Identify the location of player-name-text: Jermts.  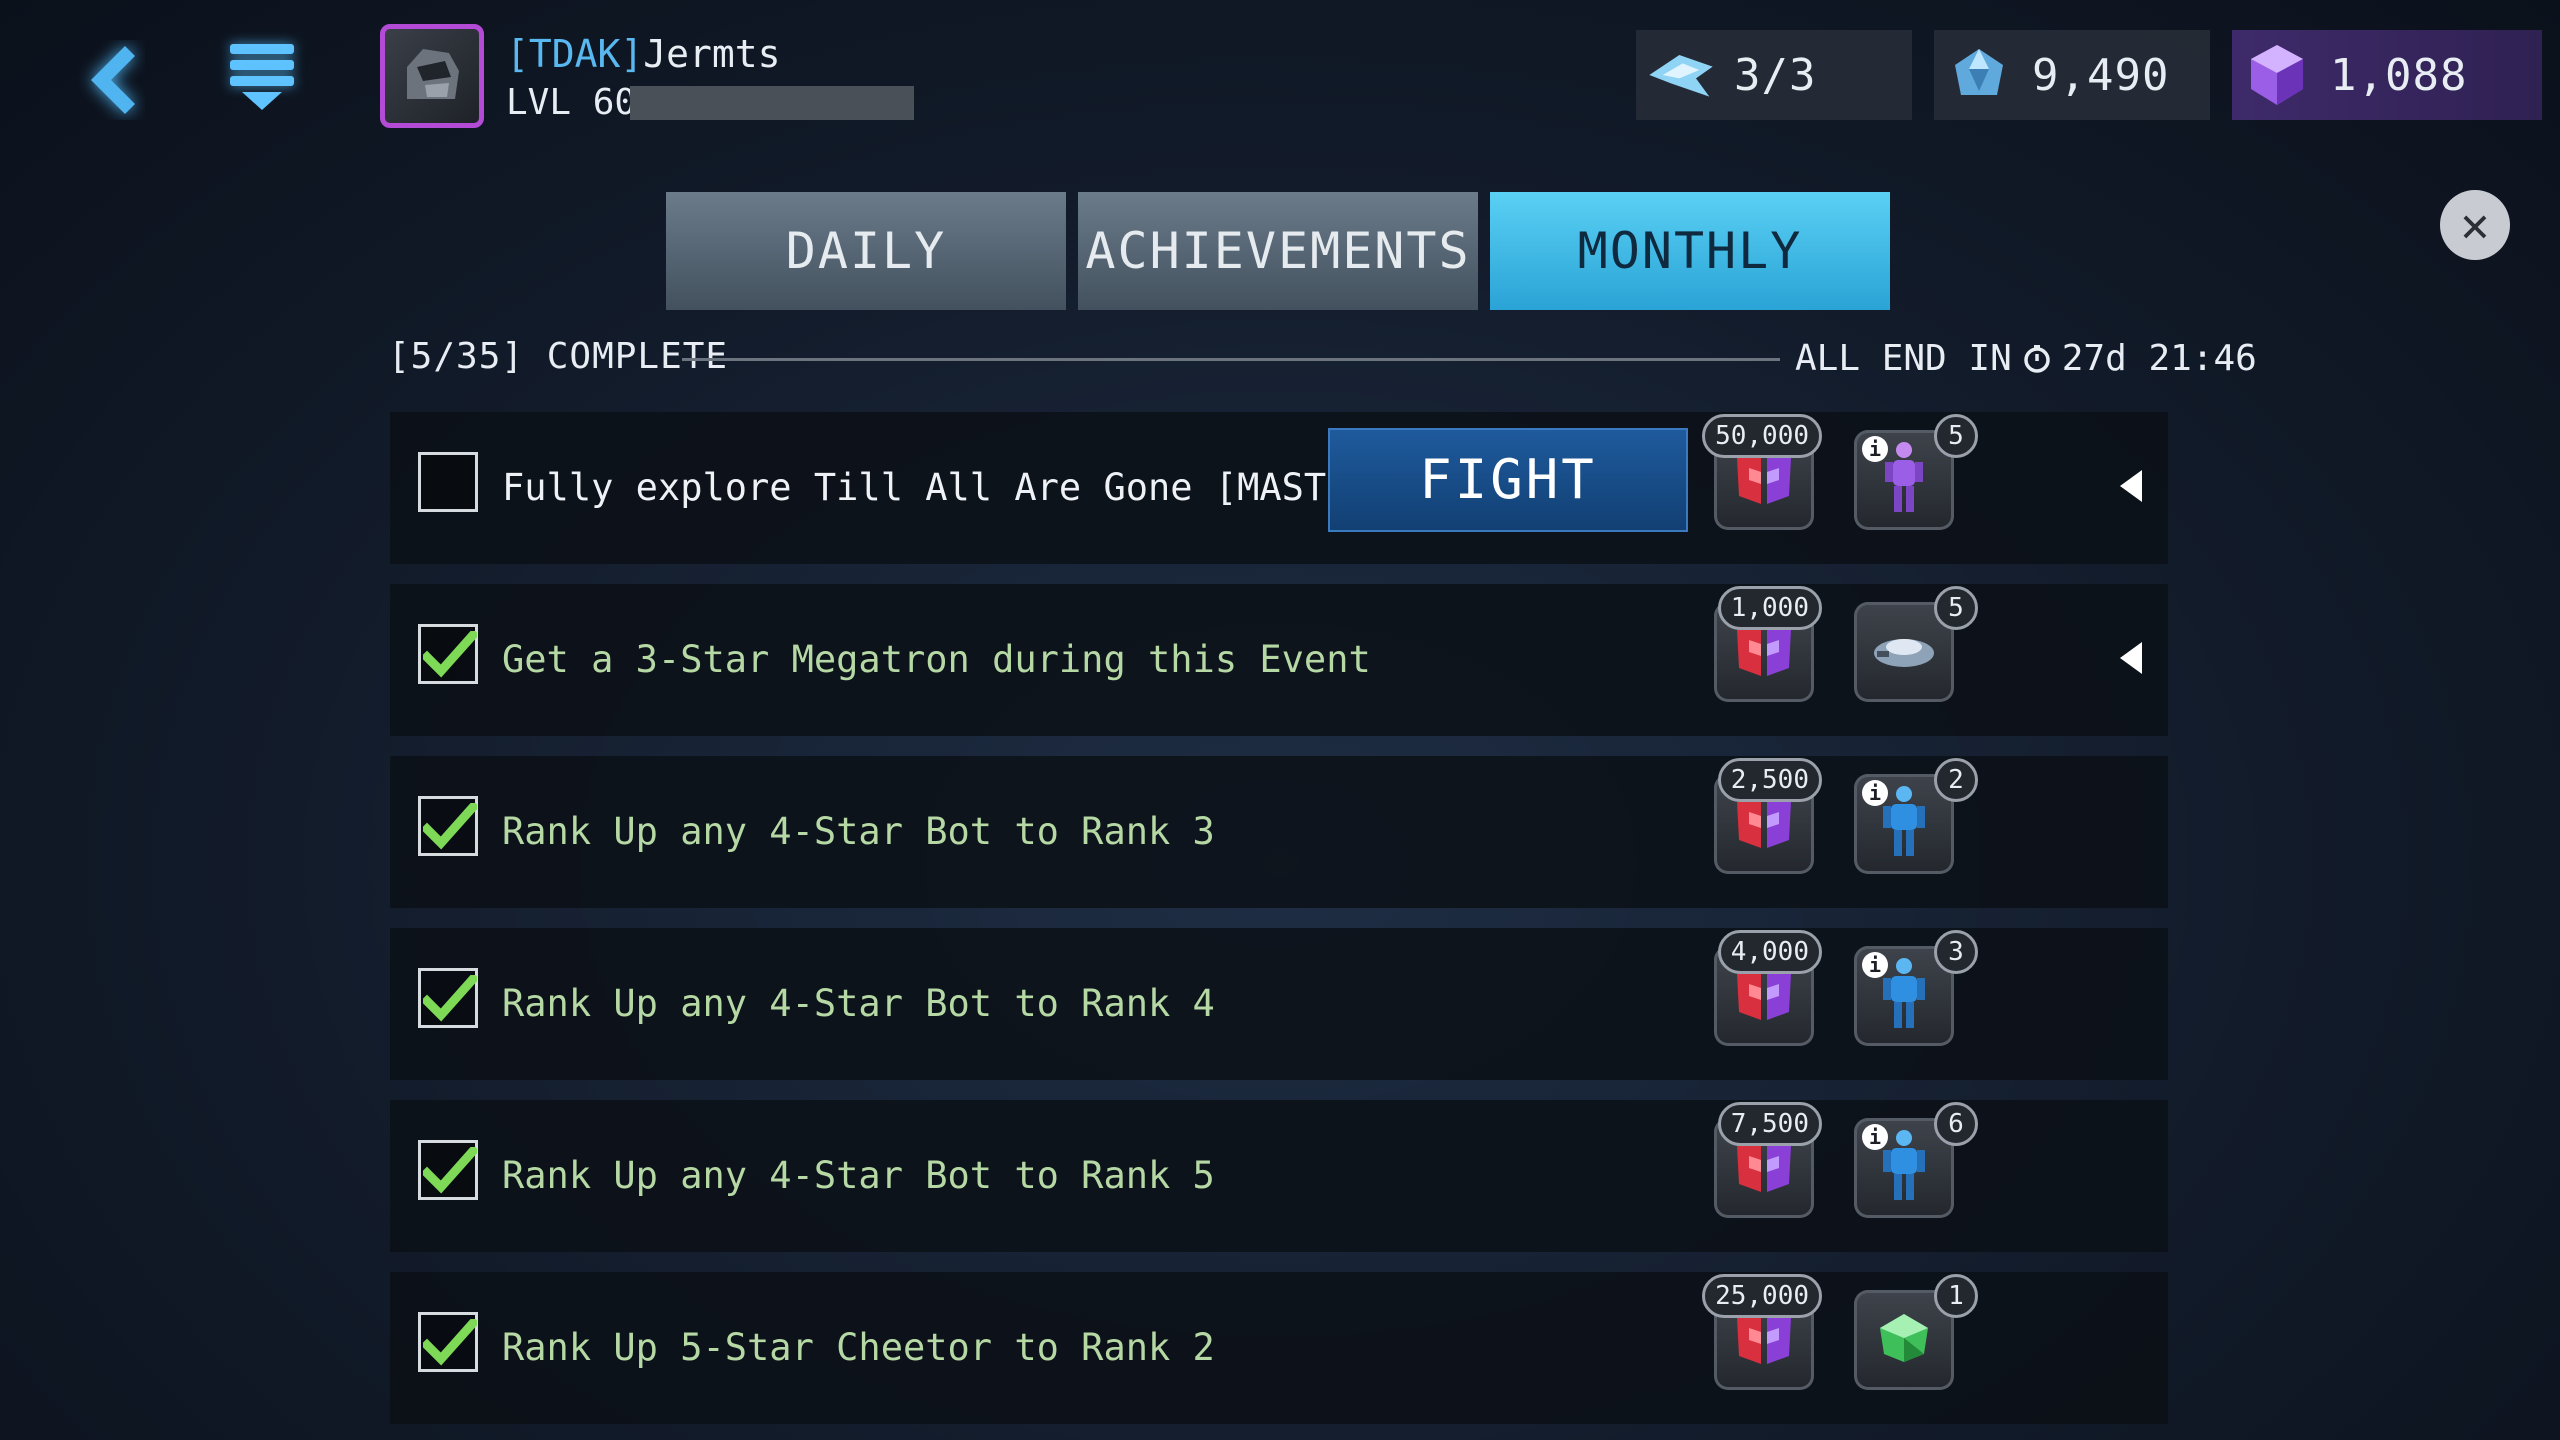
(712, 54).